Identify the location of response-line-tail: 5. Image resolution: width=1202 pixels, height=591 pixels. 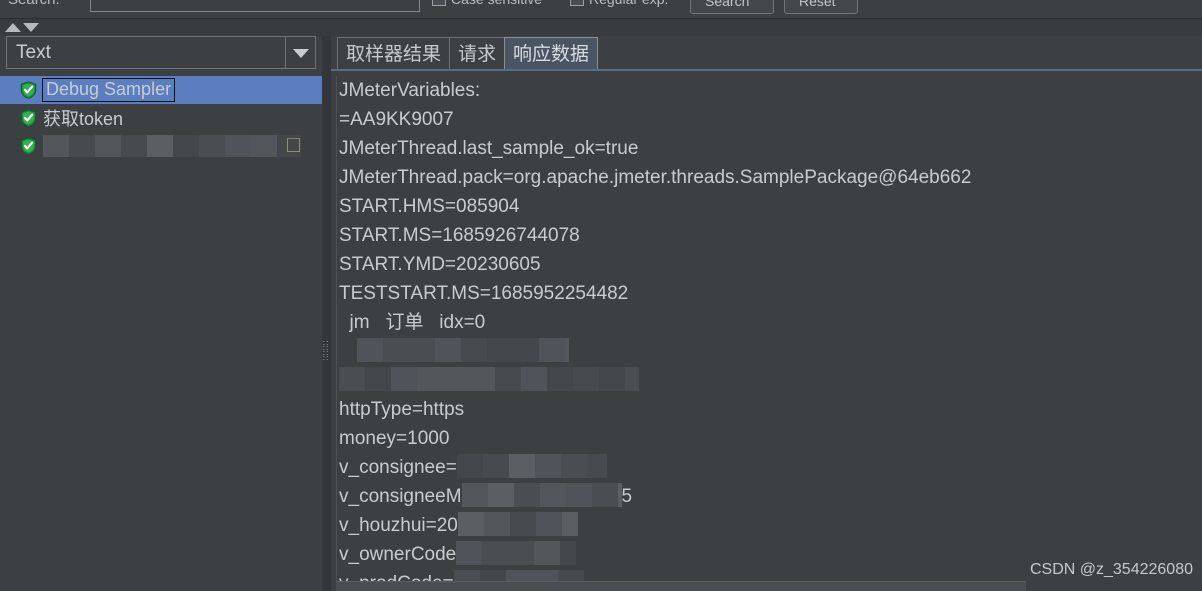
(627, 496).